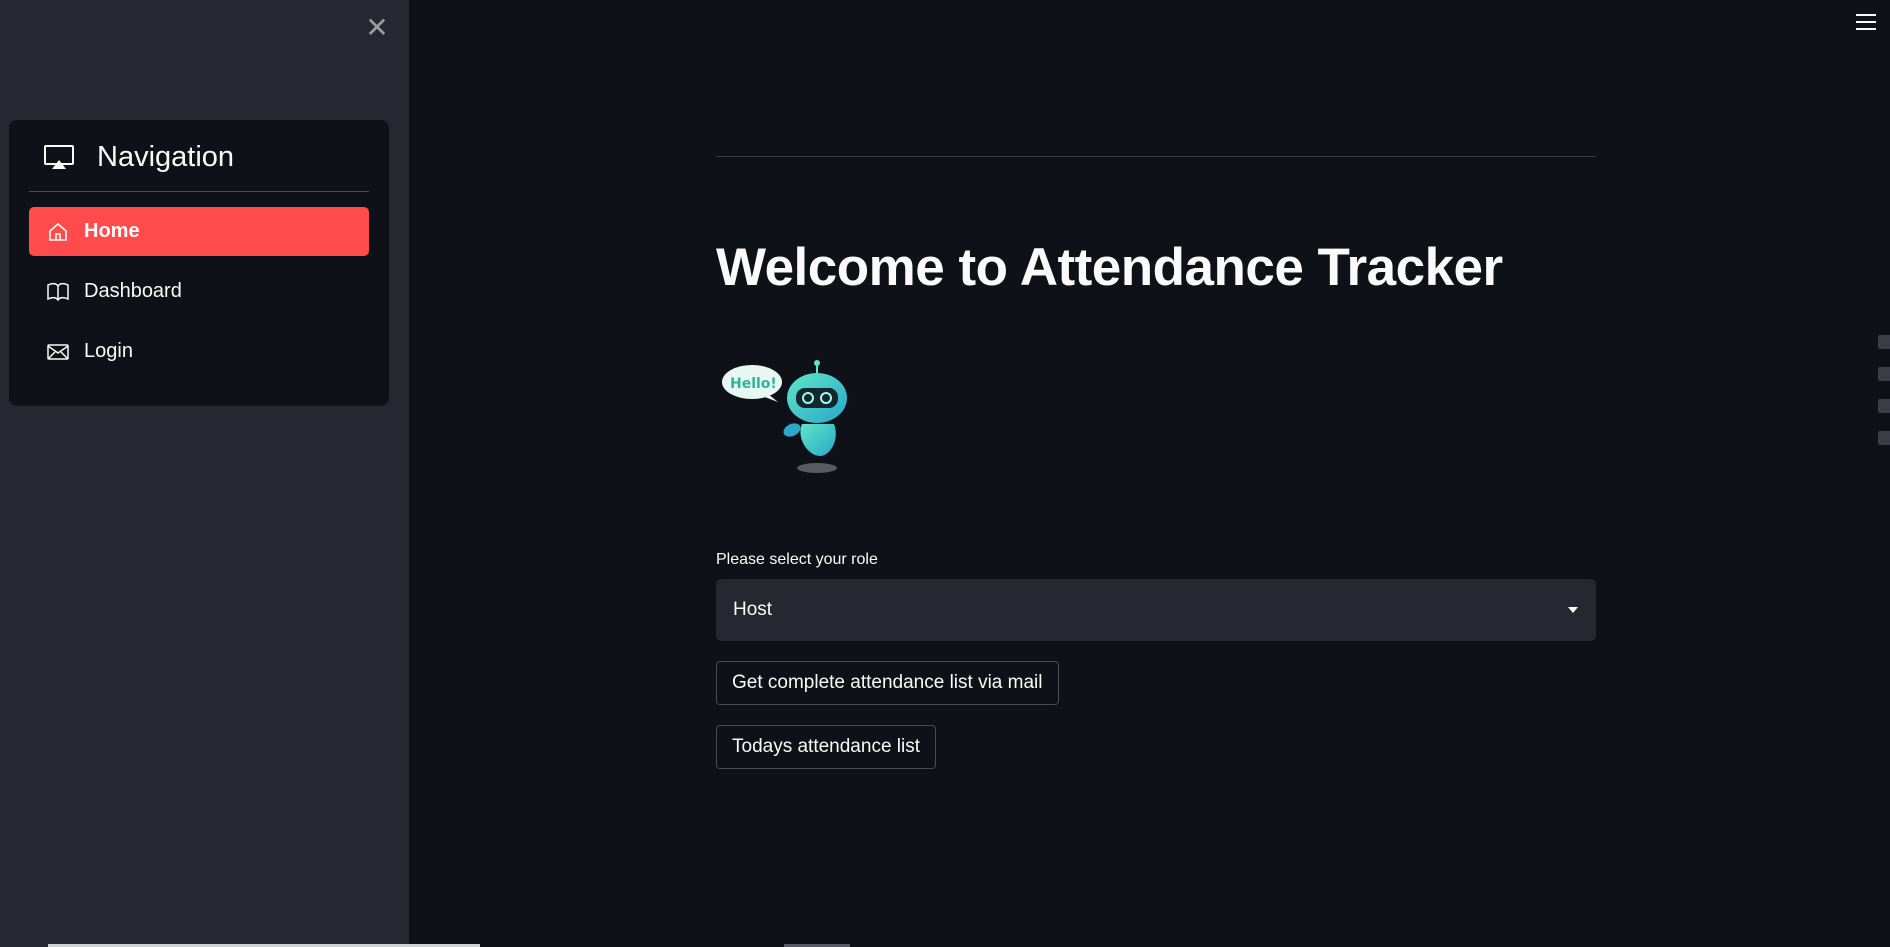  I want to click on top-divider, so click(1156, 156).